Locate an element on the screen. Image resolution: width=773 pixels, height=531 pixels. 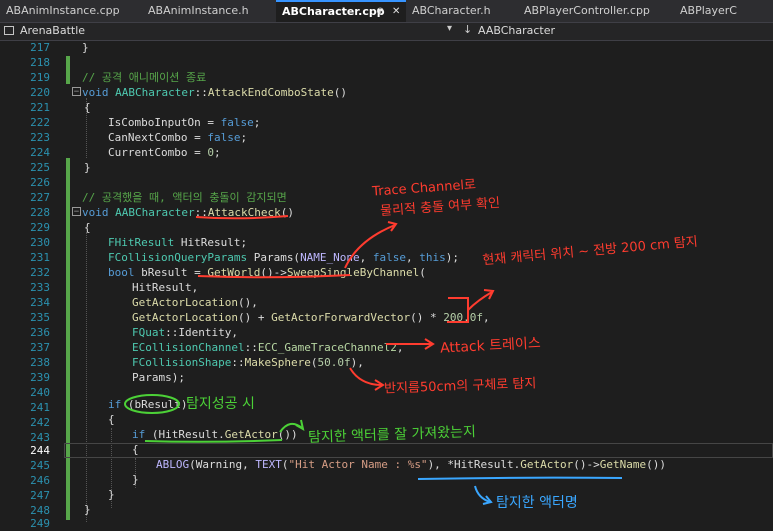
underline-getactor is located at coordinates (213, 441).